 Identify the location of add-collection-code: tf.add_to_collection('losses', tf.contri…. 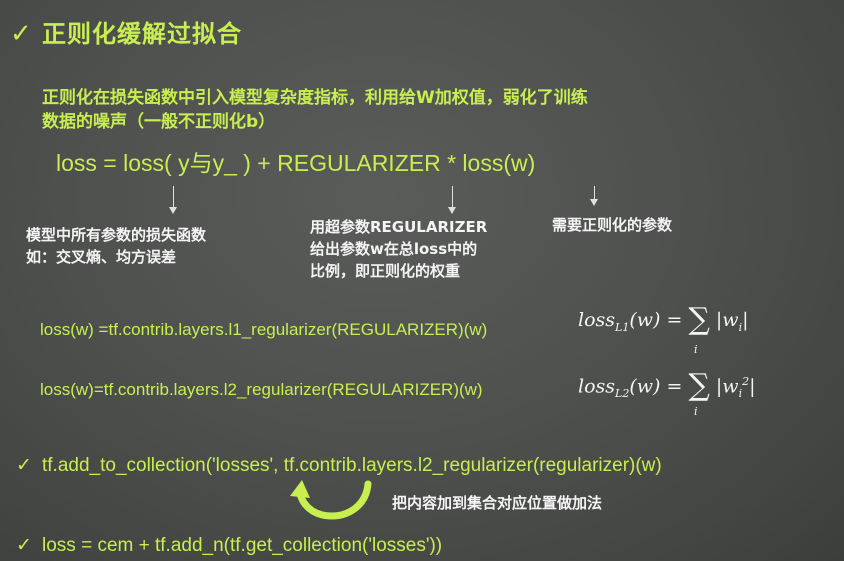
(352, 465).